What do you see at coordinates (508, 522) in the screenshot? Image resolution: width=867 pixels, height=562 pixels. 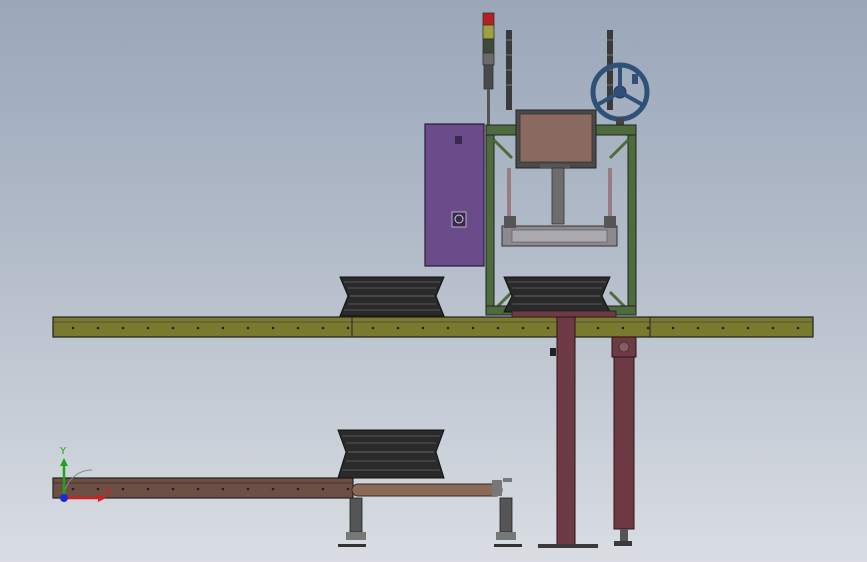 I see `support-leg-right` at bounding box center [508, 522].